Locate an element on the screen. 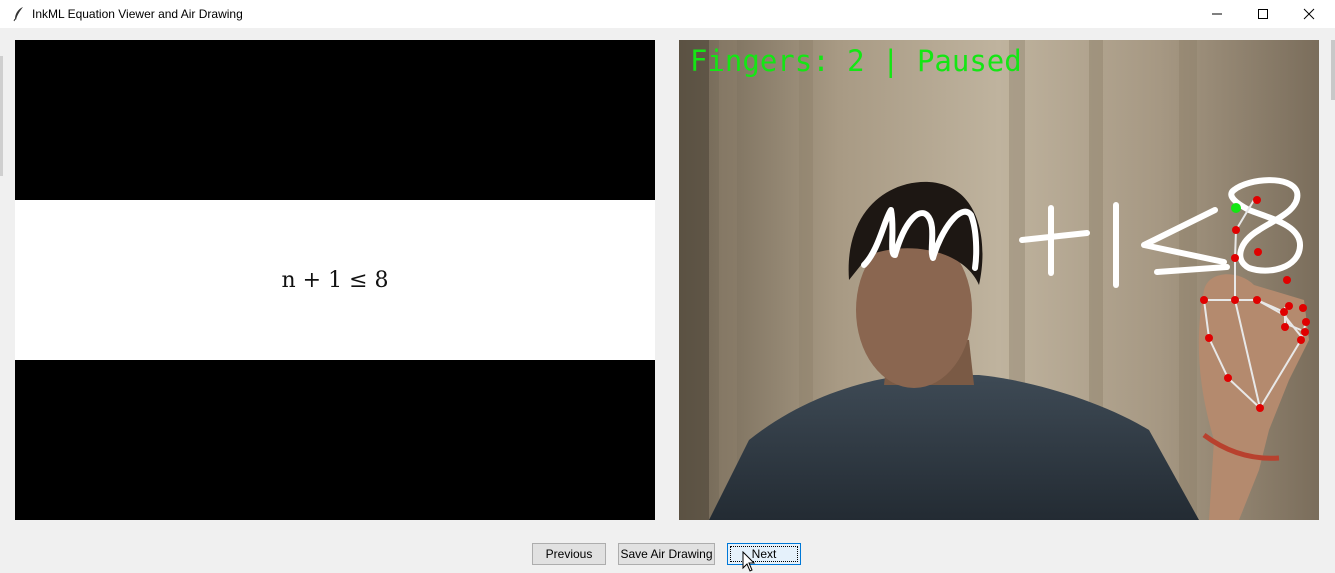 Image resolution: width=1335 pixels, height=573 pixels. minimize-button is located at coordinates (1217, 14).